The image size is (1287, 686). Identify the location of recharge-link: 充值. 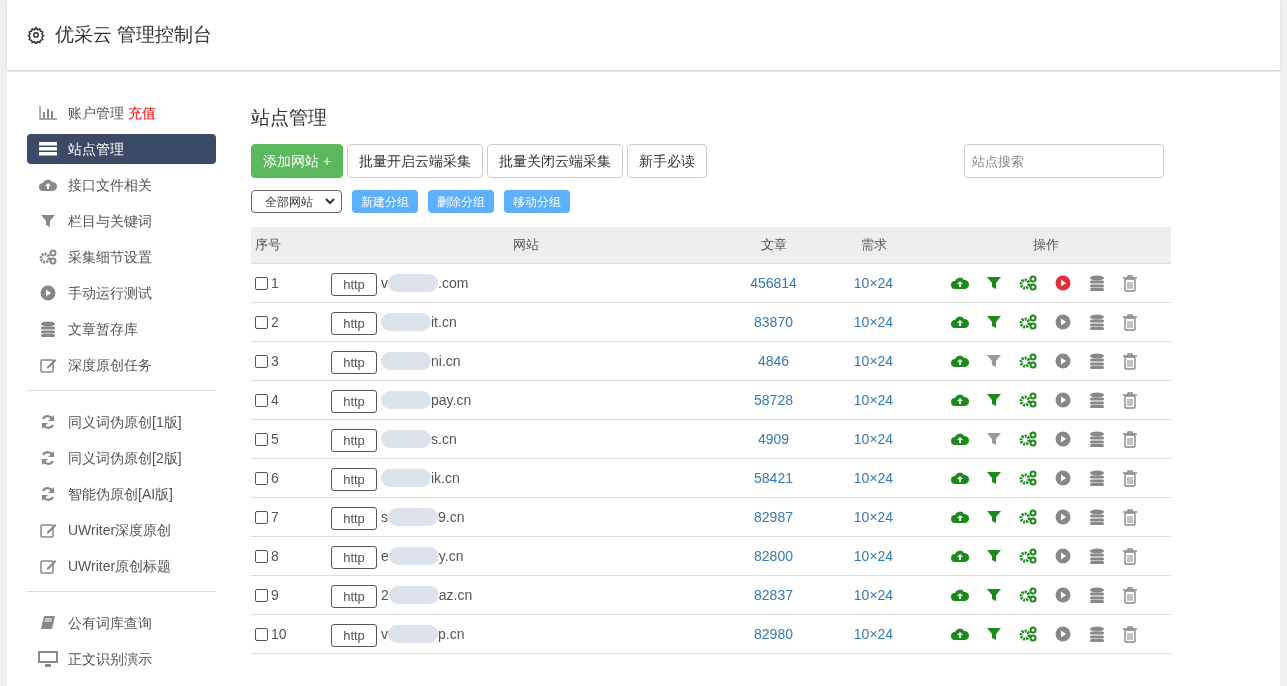
(142, 113).